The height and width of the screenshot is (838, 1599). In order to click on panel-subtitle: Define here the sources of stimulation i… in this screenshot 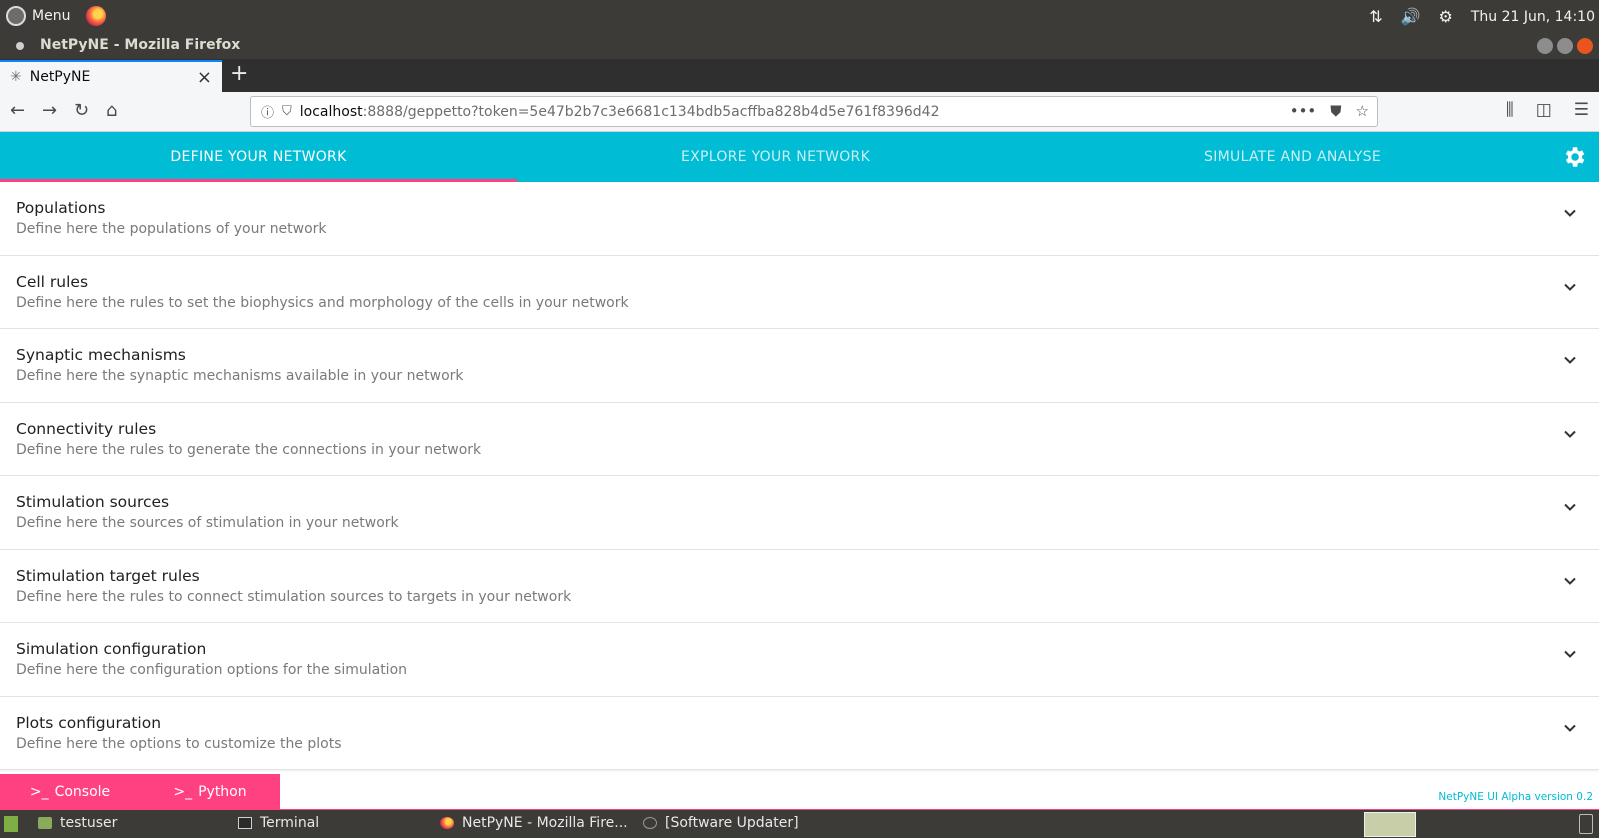, I will do `click(207, 523)`.